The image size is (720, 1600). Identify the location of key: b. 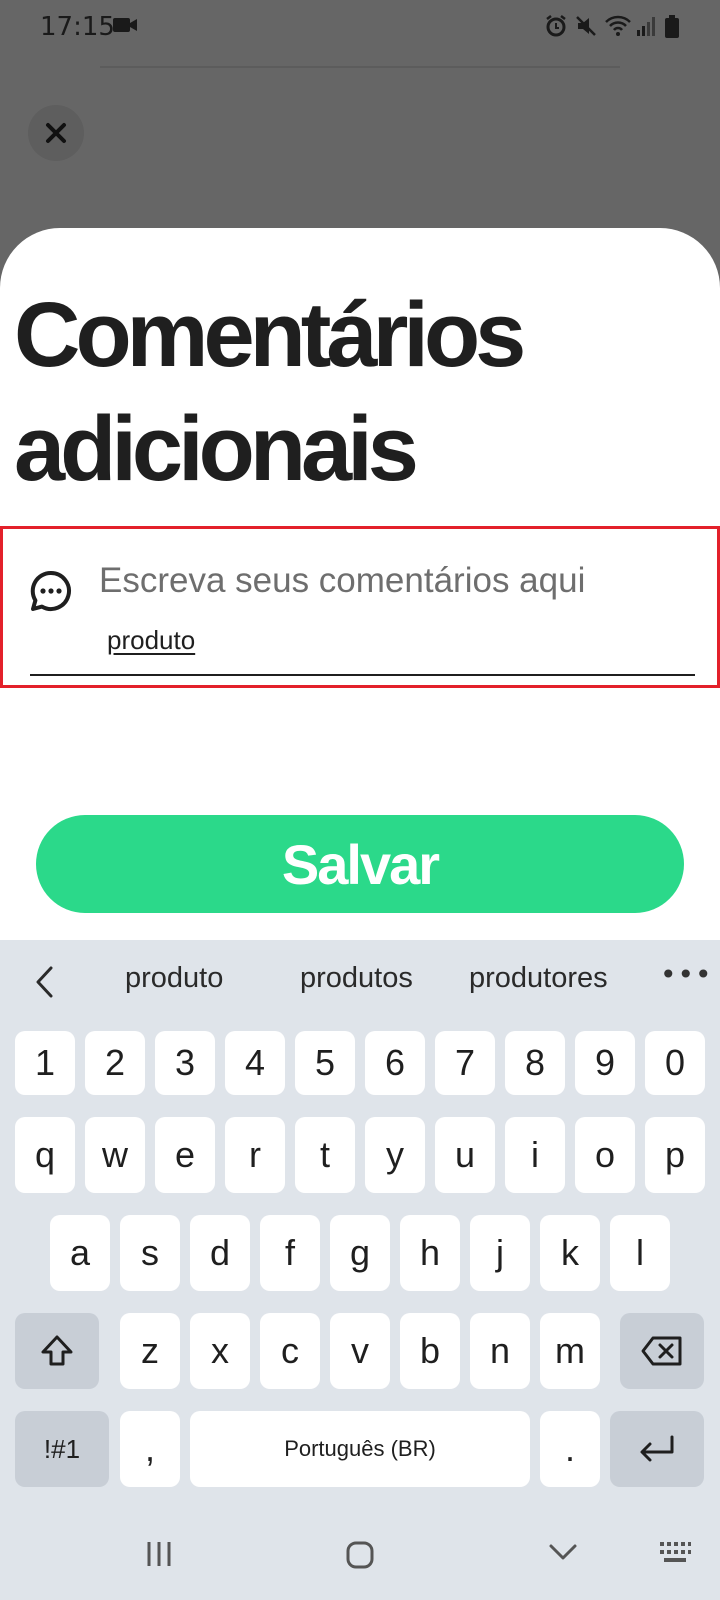
(430, 1351).